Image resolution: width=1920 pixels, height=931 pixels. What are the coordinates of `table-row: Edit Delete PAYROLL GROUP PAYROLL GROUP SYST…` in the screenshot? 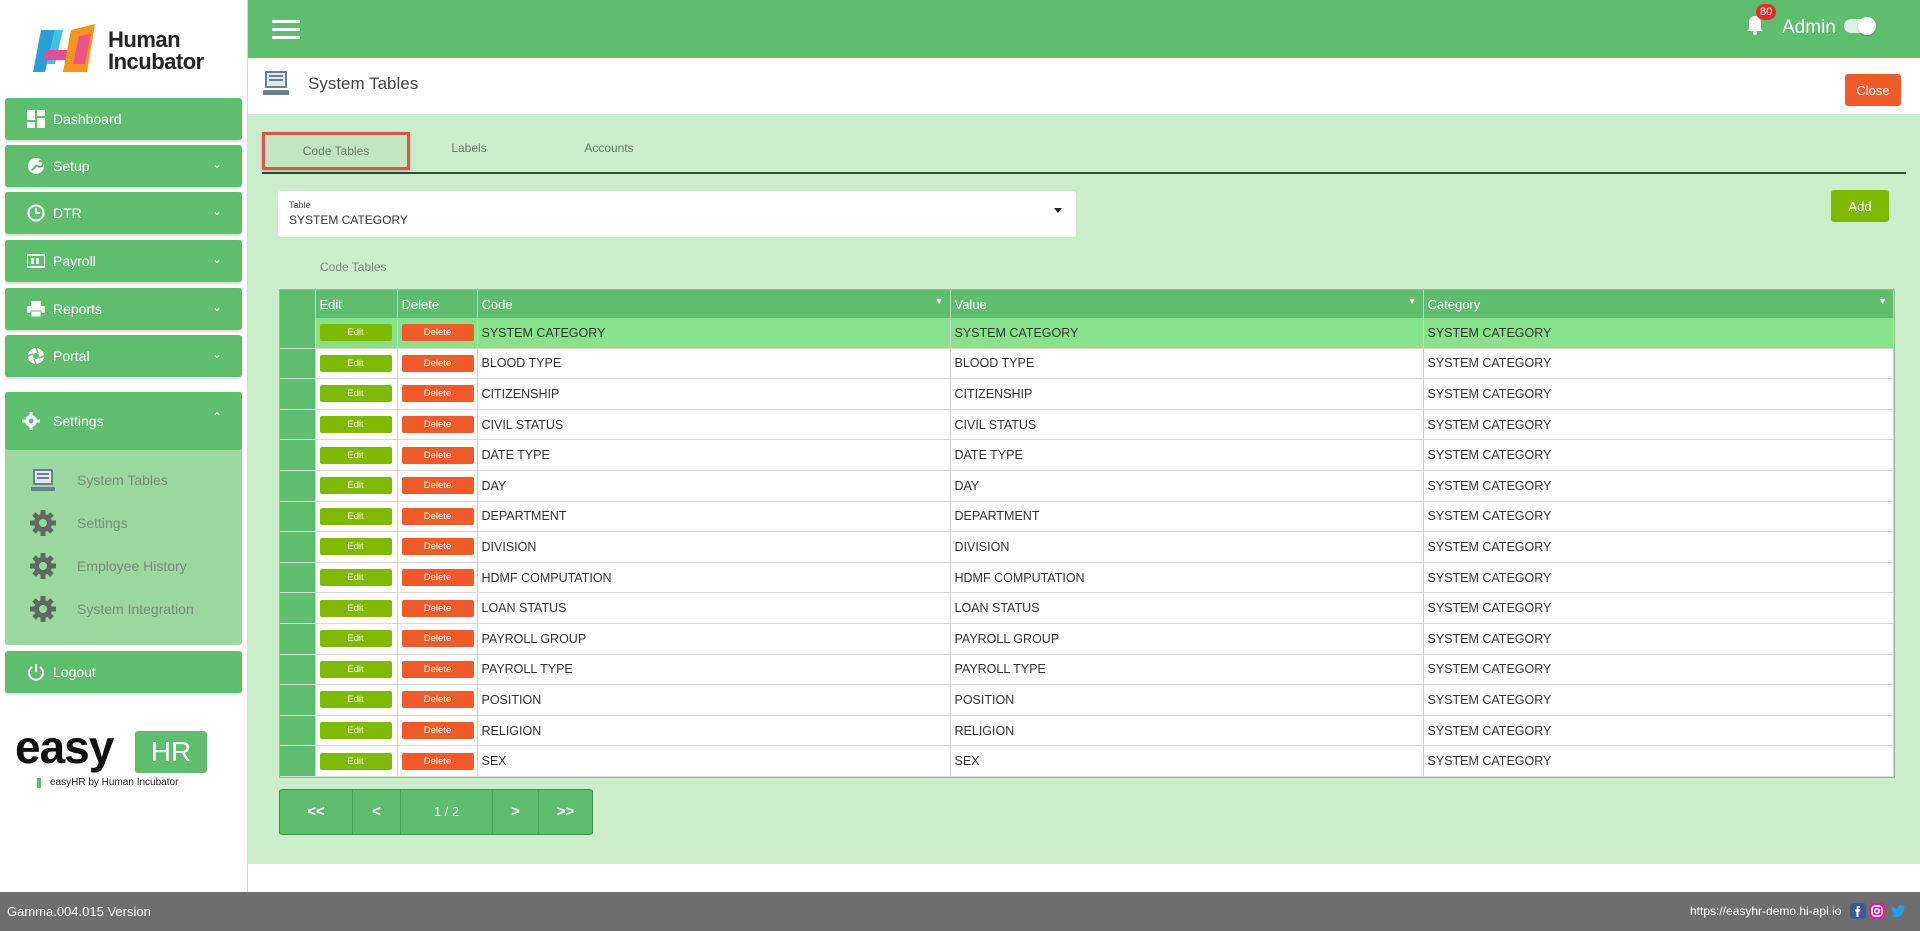 It's located at (1087, 639).